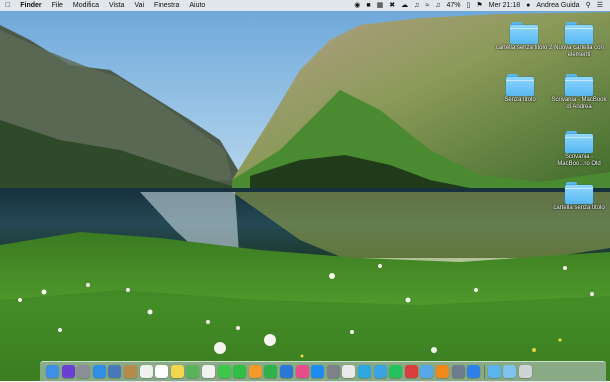 The image size is (610, 382). I want to click on folder-label: Scrivania - MacBoo...ro Old, so click(579, 160).